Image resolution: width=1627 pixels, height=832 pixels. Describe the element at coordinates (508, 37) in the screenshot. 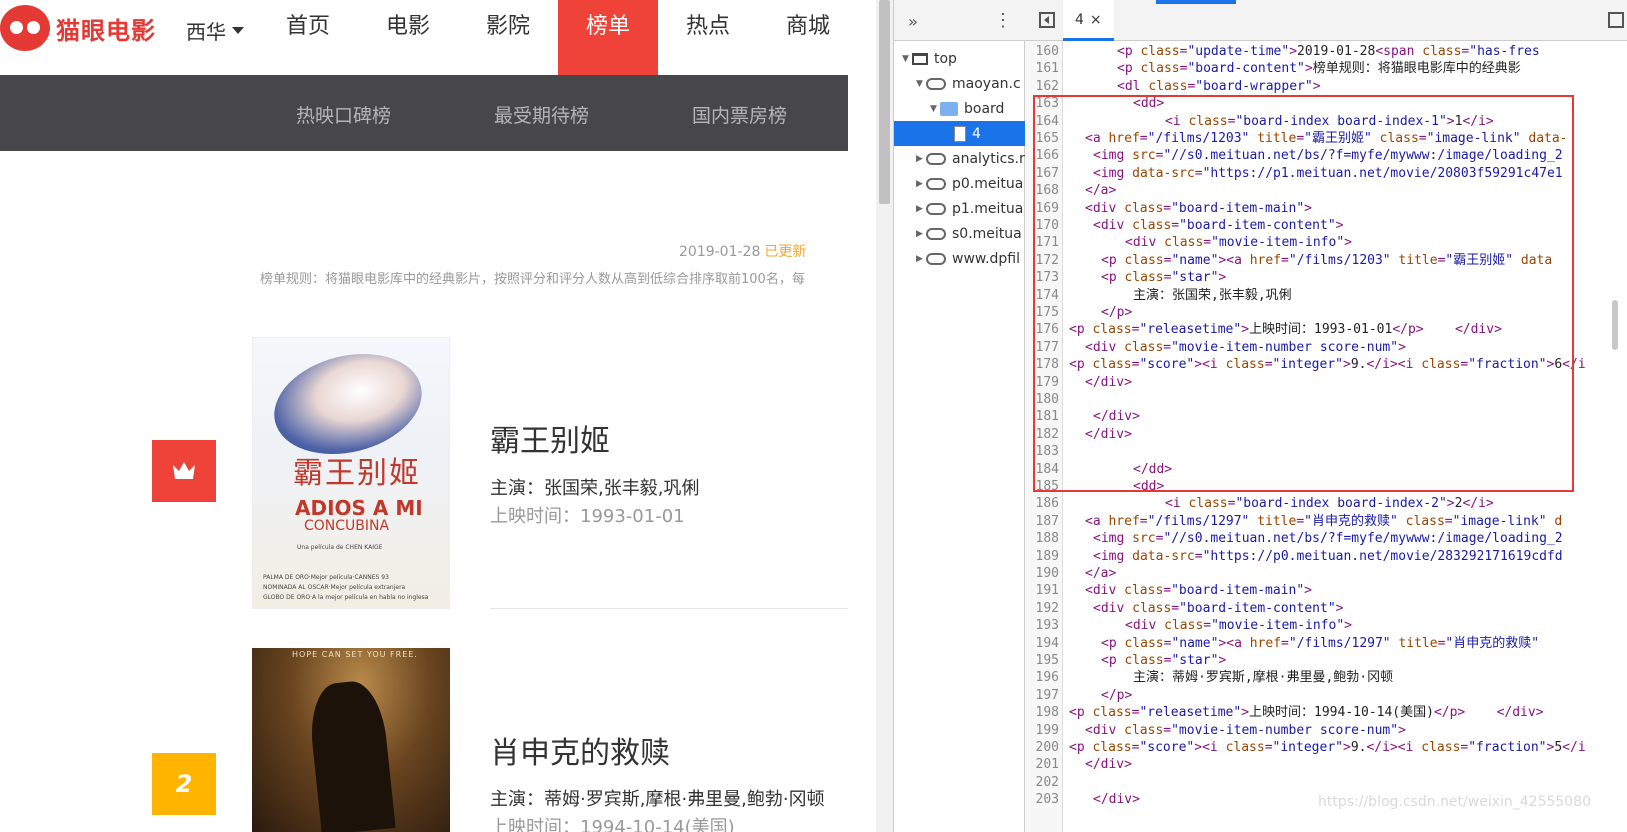

I see `nav-item-cinemas: 影院` at that location.